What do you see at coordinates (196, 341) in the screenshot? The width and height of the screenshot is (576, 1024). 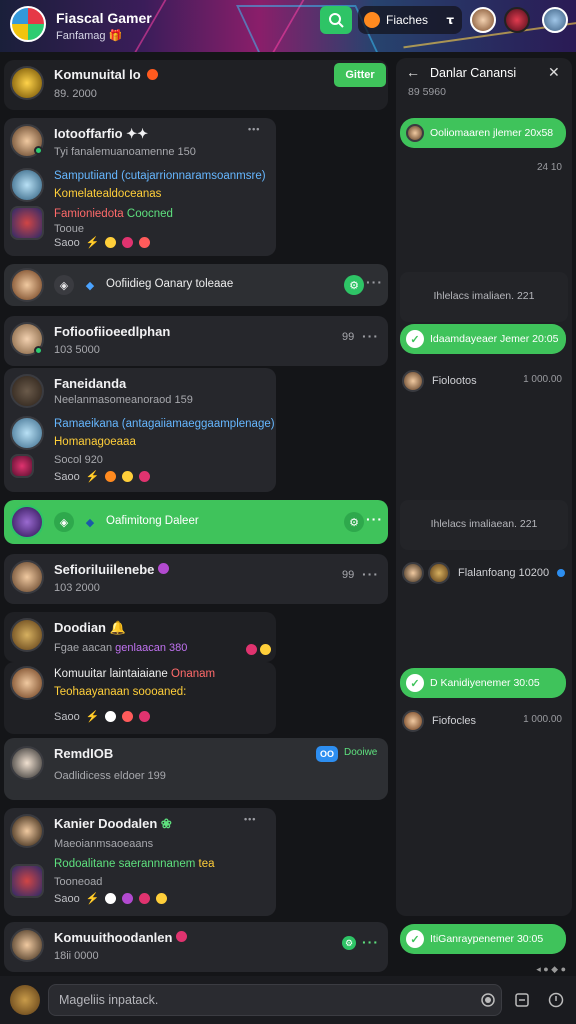 I see `thread-card: Fofioofiioeedlphan 103 5000 99 ···` at bounding box center [196, 341].